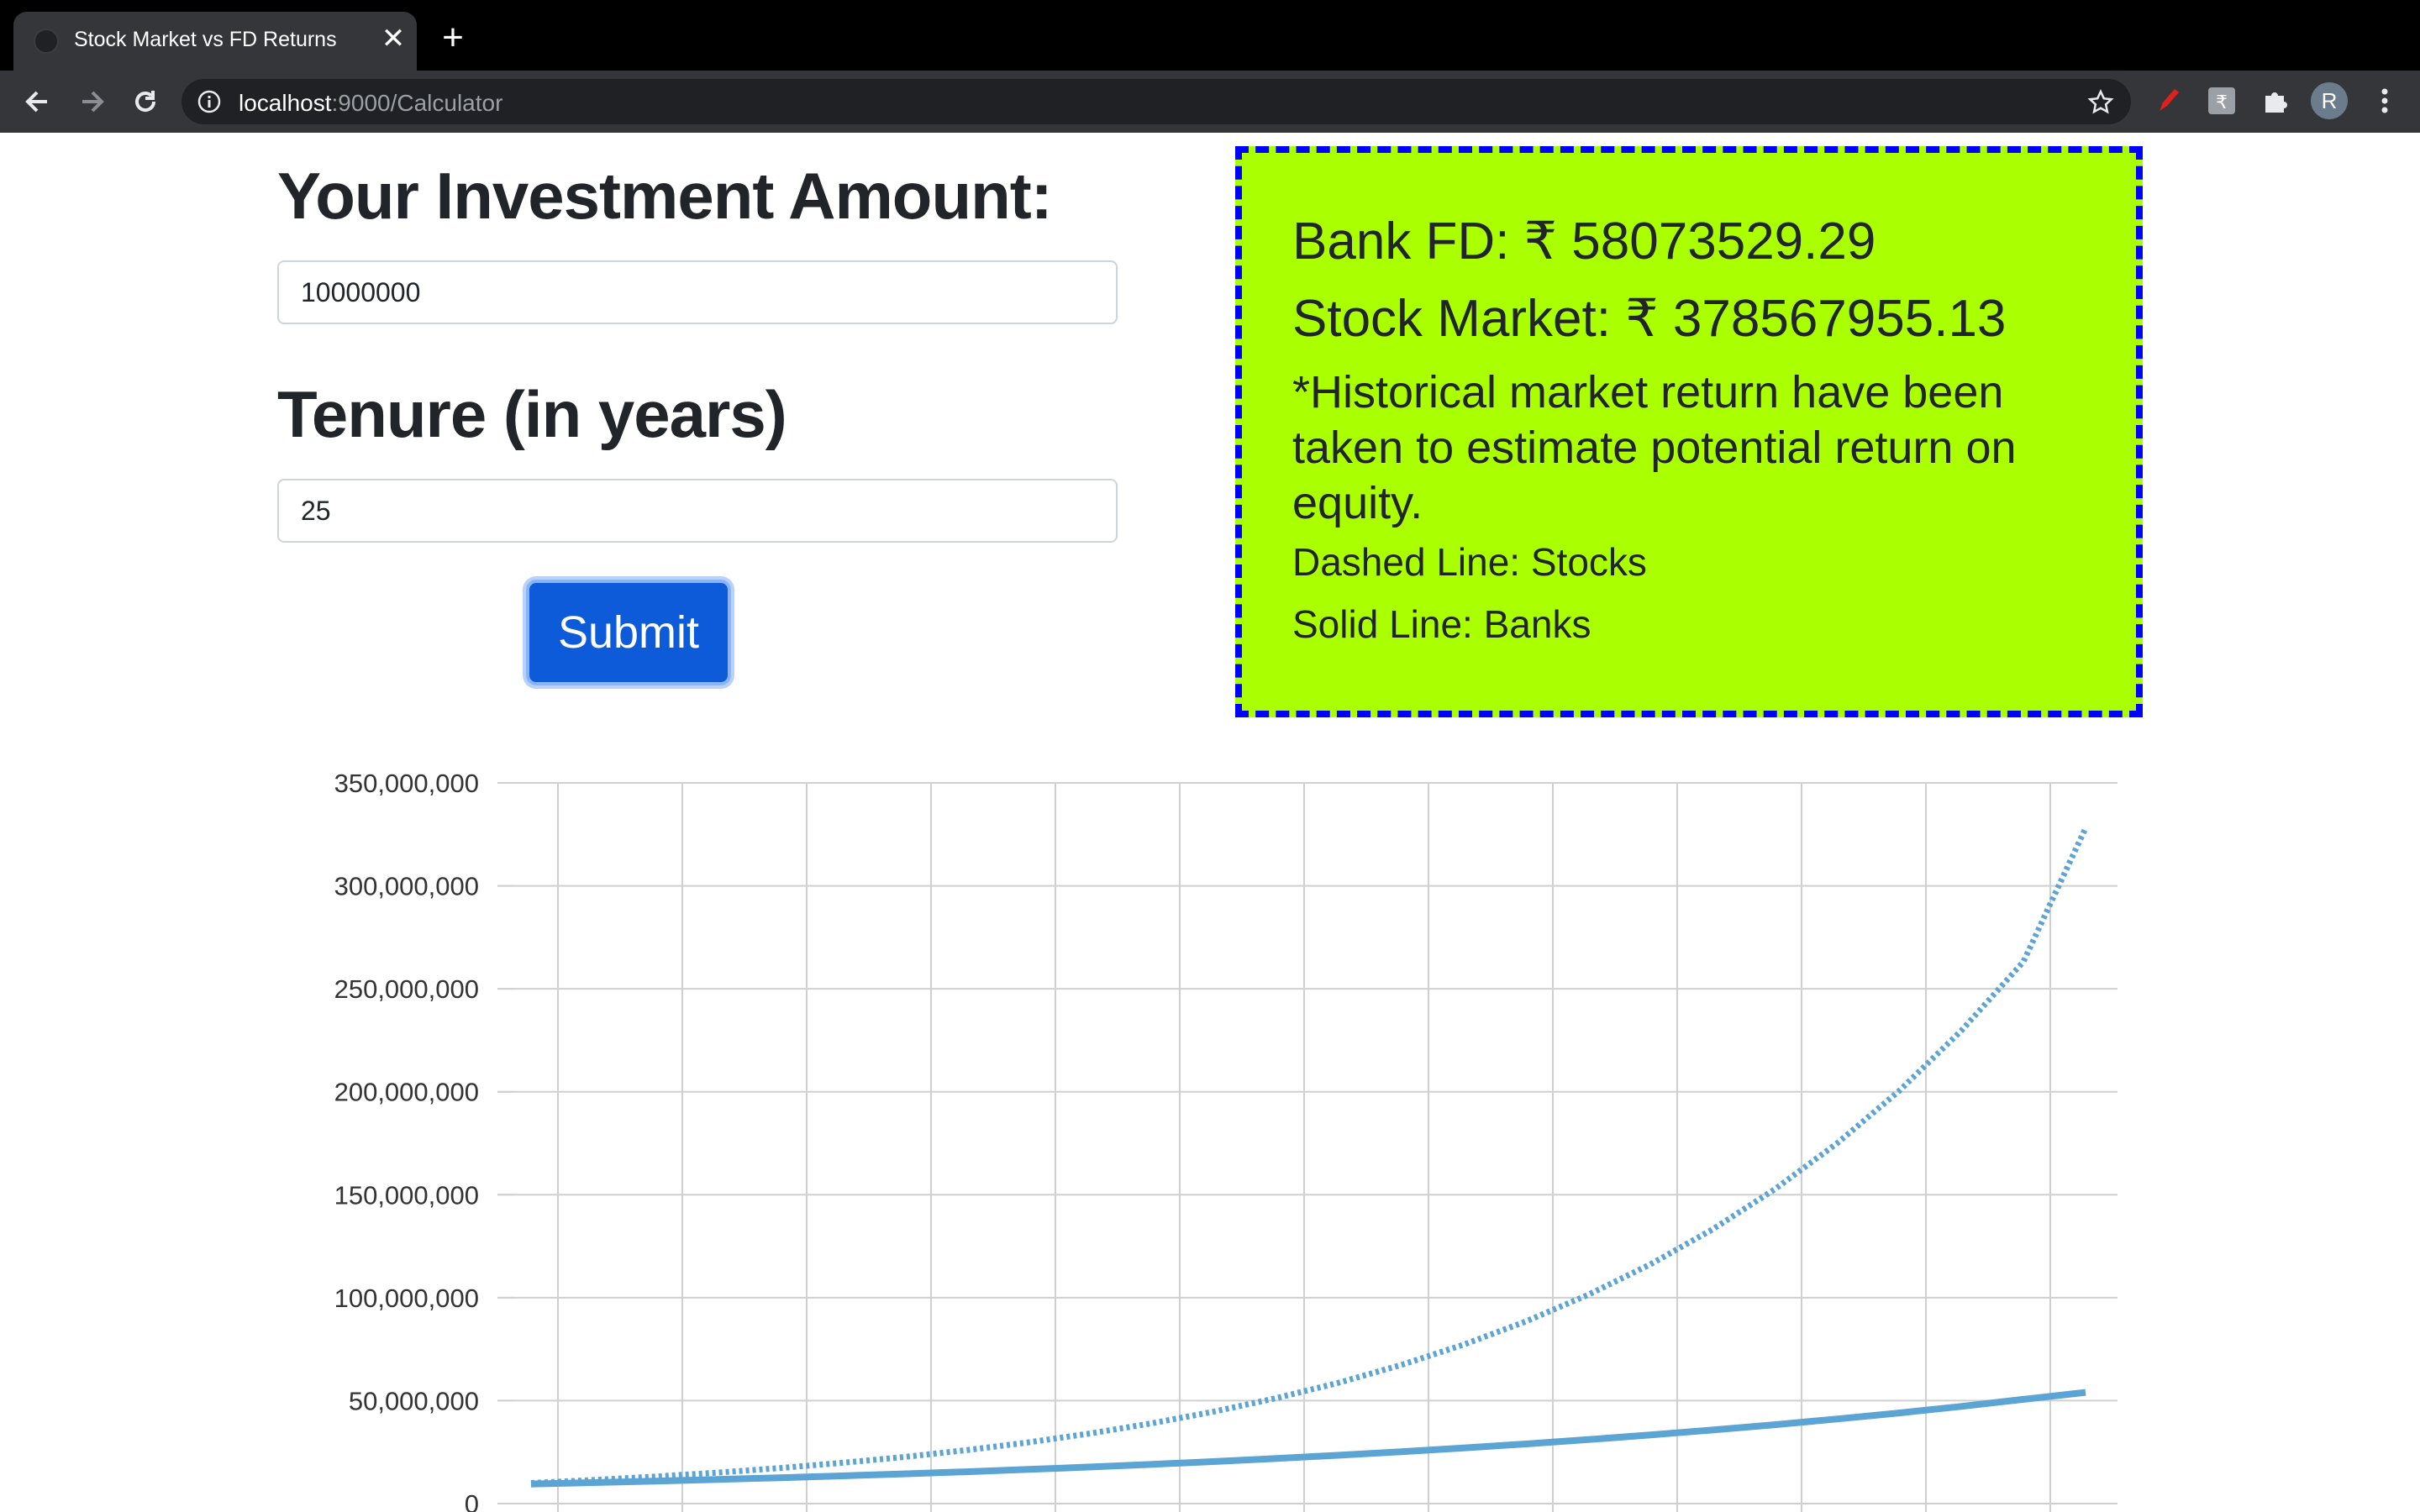 Image resolution: width=2420 pixels, height=1512 pixels. What do you see at coordinates (1308, 1438) in the screenshot?
I see `banks-solid-line` at bounding box center [1308, 1438].